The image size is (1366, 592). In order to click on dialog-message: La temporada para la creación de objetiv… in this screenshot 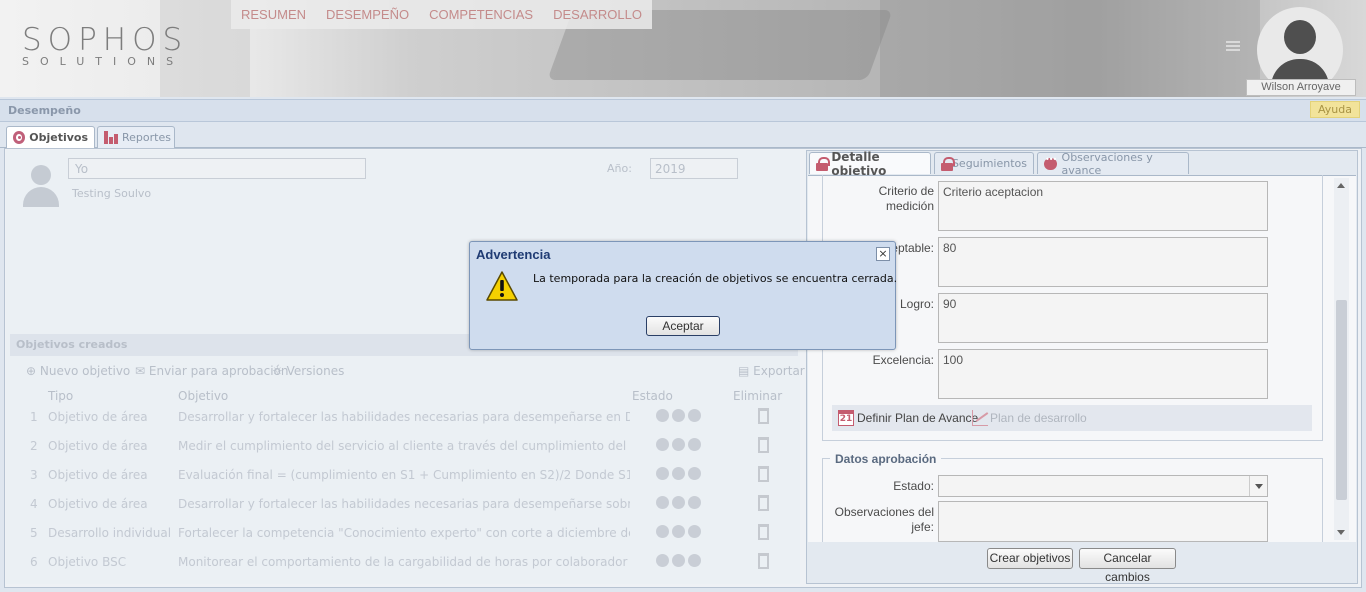, I will do `click(715, 278)`.